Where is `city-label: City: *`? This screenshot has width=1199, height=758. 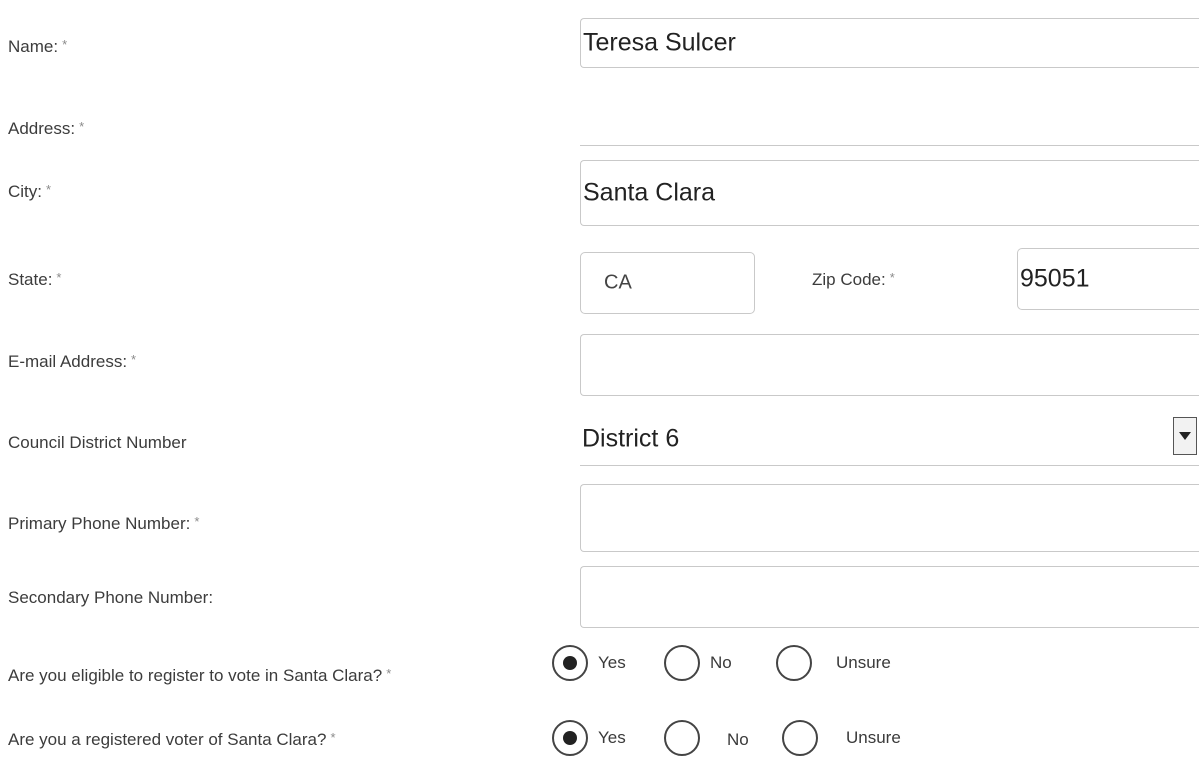 city-label: City: * is located at coordinates (29, 192).